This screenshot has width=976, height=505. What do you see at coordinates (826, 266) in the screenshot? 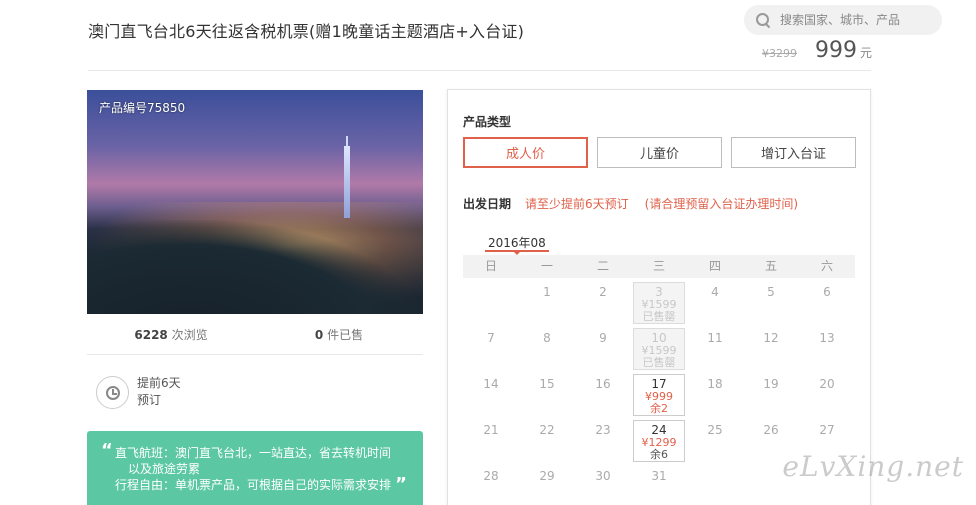
I see `weekday-label: 六` at bounding box center [826, 266].